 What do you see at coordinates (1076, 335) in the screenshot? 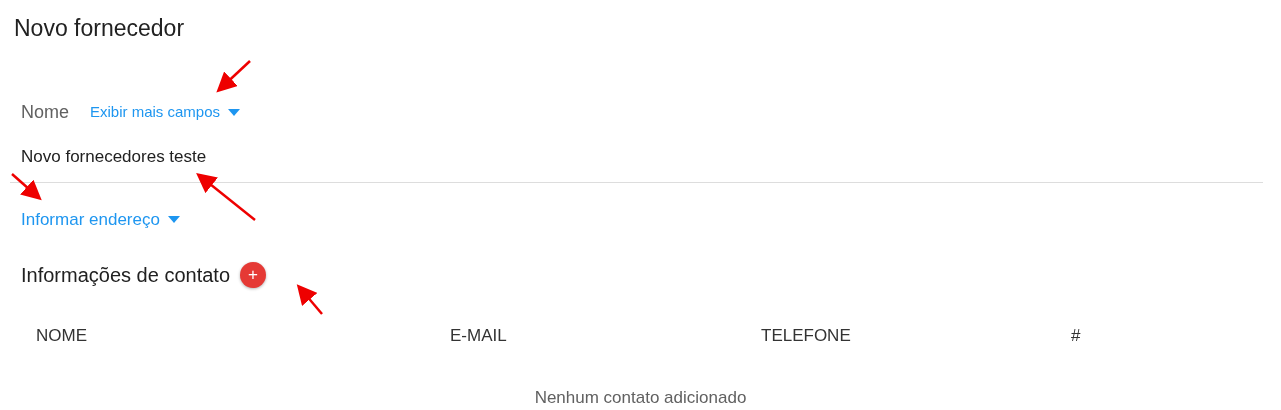
I see `column-header: #` at bounding box center [1076, 335].